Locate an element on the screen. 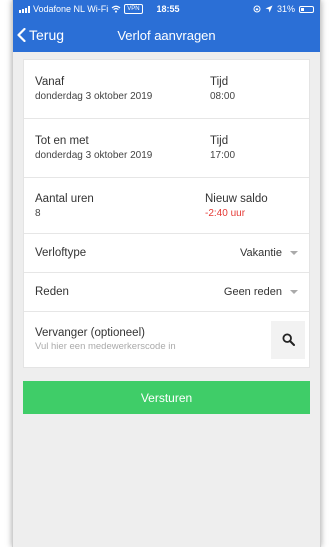 The height and width of the screenshot is (547, 331). battery-icon is located at coordinates (306, 9).